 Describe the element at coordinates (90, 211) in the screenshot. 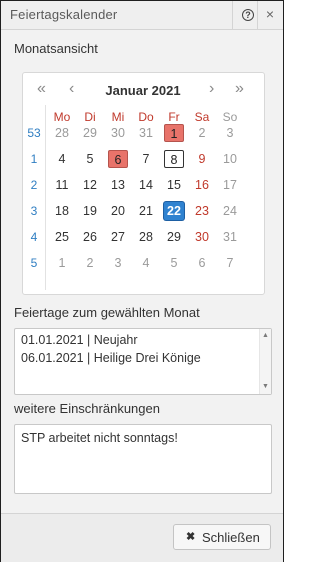

I see `calendar-day: 19` at that location.